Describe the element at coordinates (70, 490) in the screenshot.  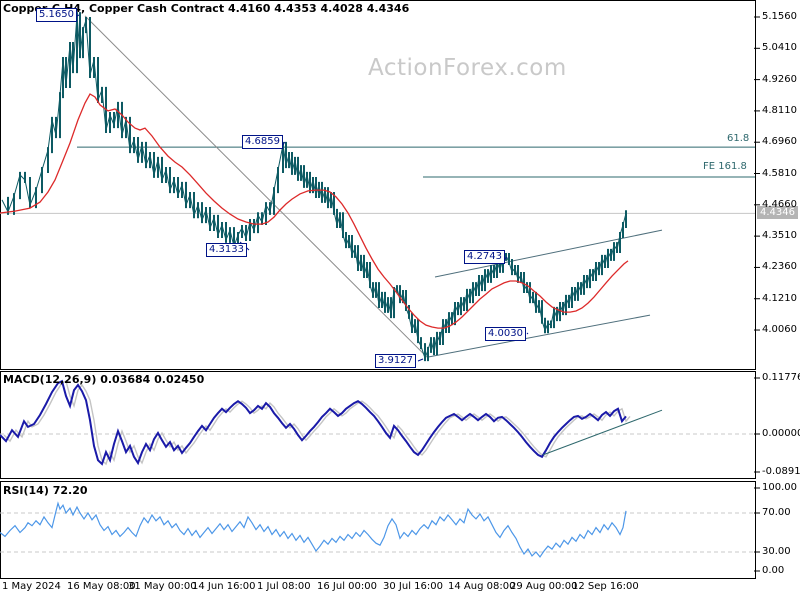
I see `rsi-value: 72.20` at that location.